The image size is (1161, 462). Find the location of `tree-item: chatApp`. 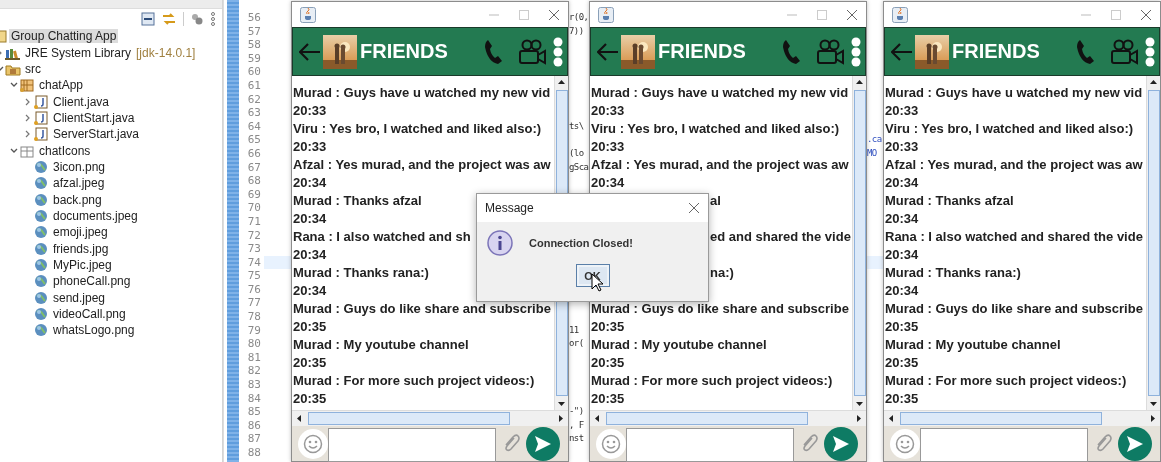

tree-item: chatApp is located at coordinates (61, 85).